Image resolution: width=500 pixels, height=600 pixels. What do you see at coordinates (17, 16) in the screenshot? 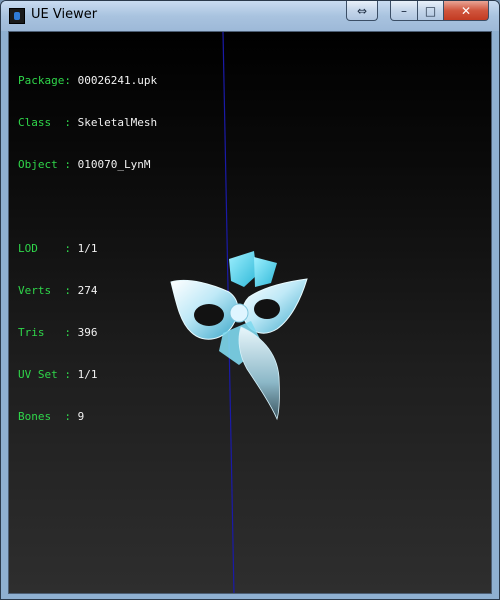
I see `app-icon` at bounding box center [17, 16].